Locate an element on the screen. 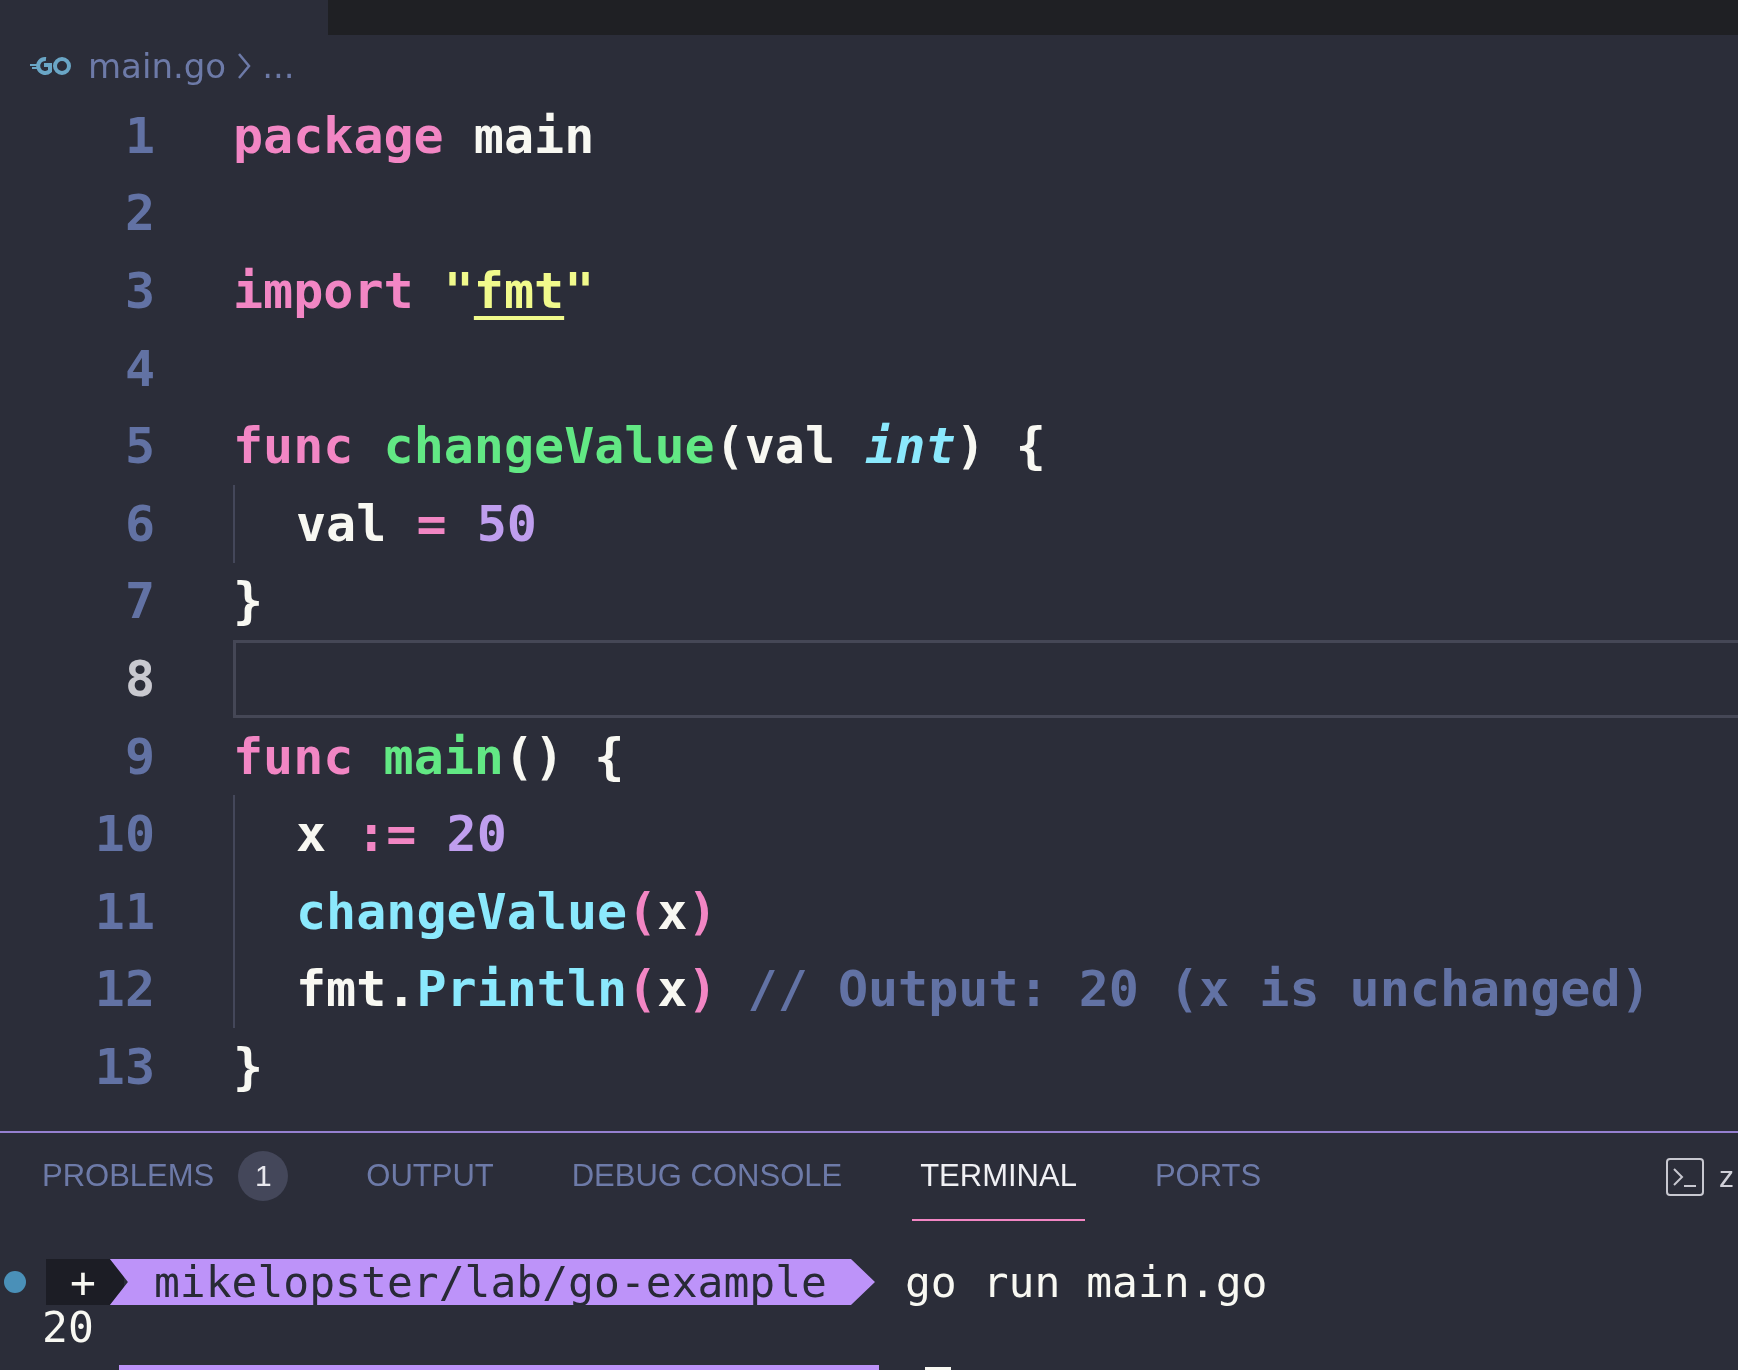  line-number: 9 is located at coordinates (139, 757).